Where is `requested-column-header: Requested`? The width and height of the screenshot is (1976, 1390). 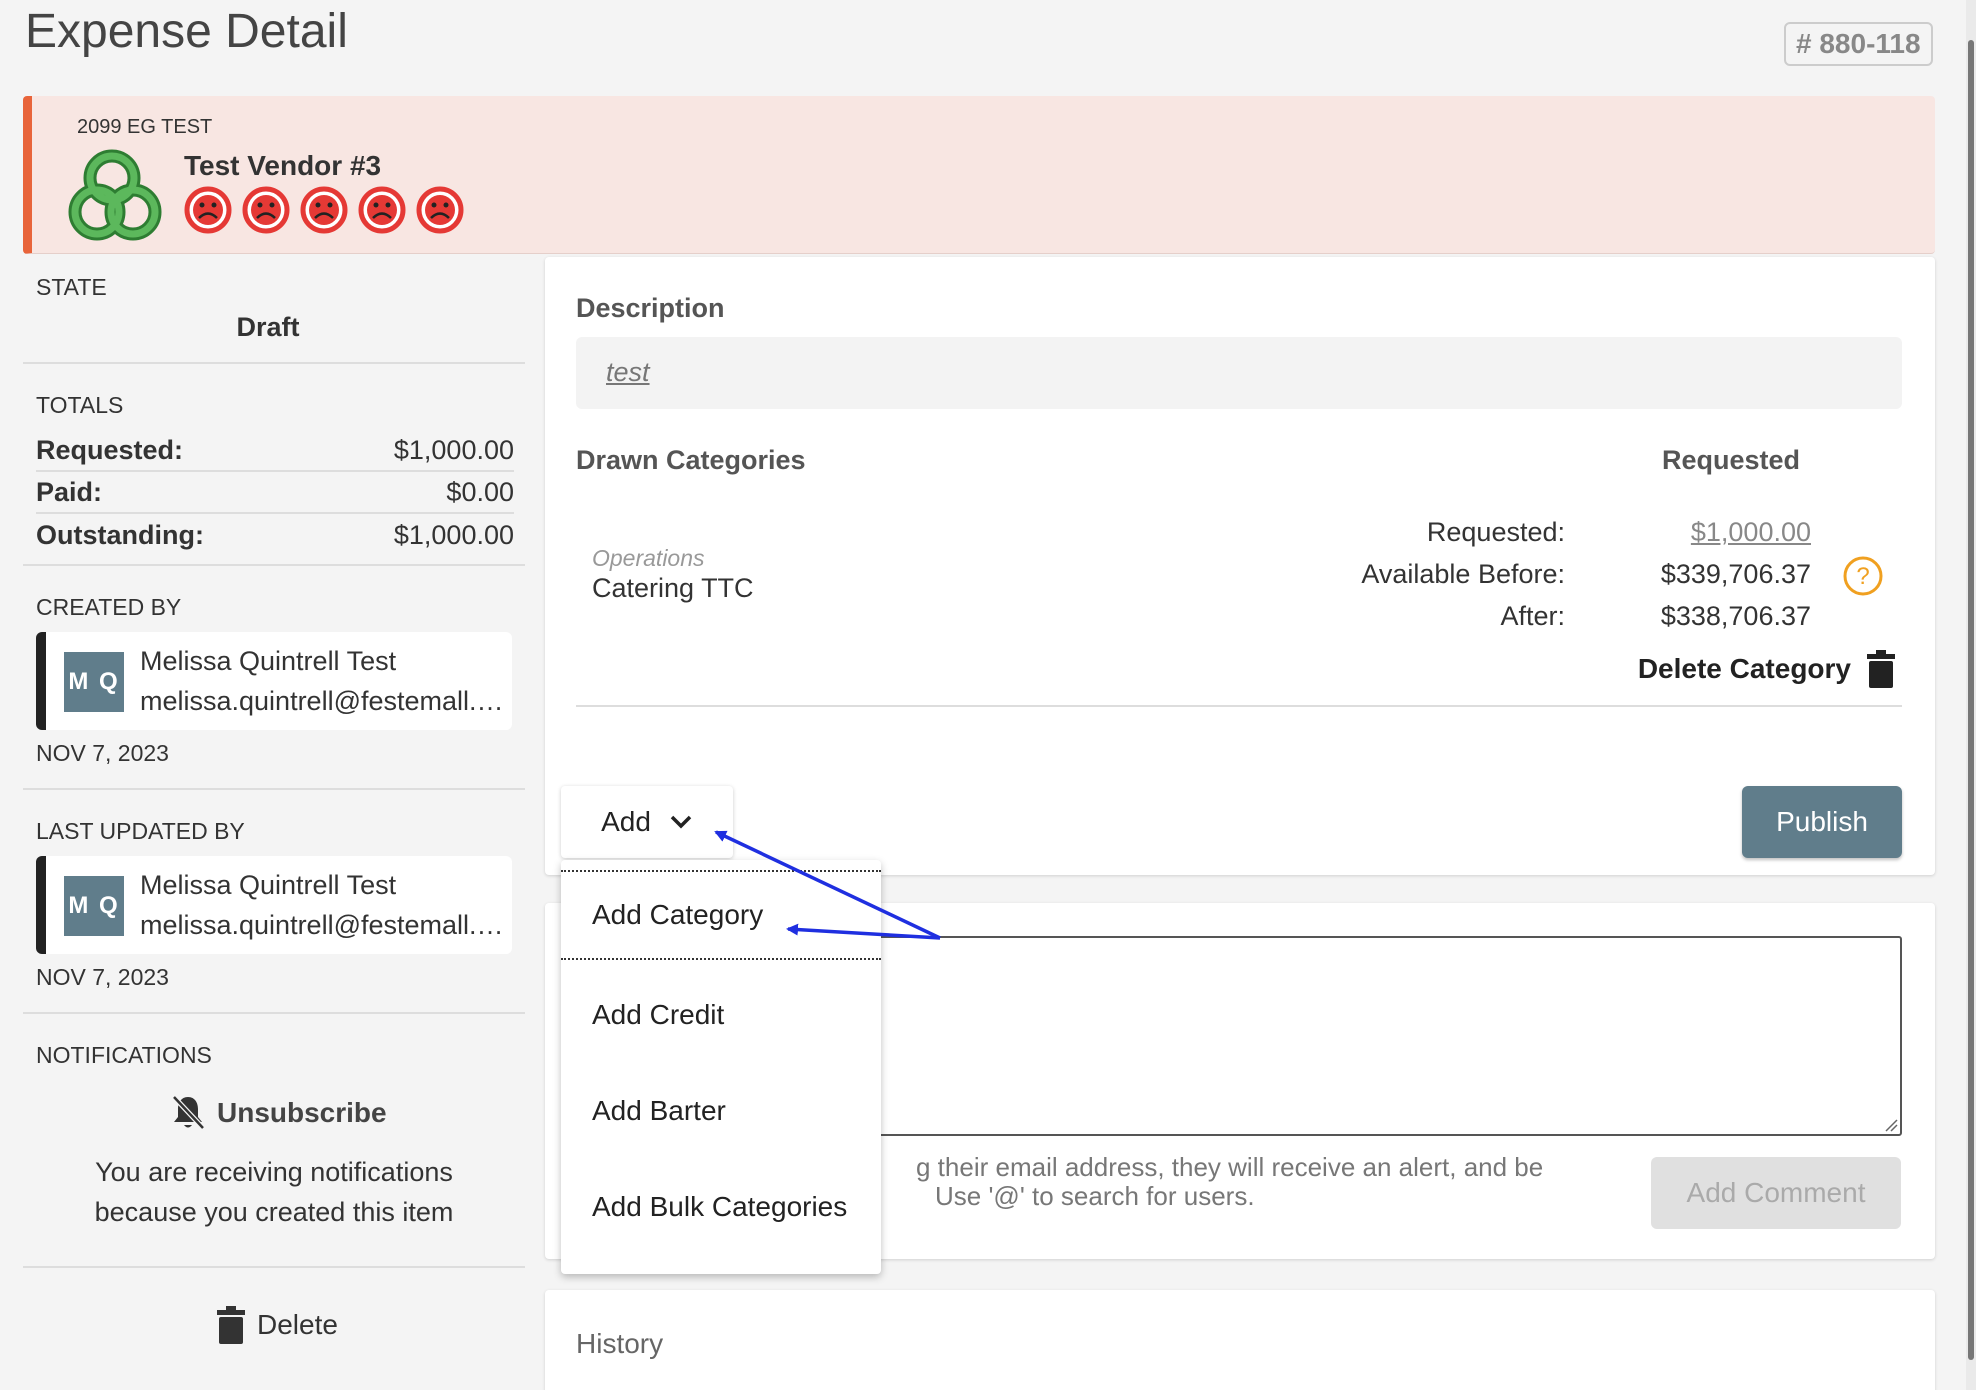
requested-column-header: Requested is located at coordinates (1731, 460).